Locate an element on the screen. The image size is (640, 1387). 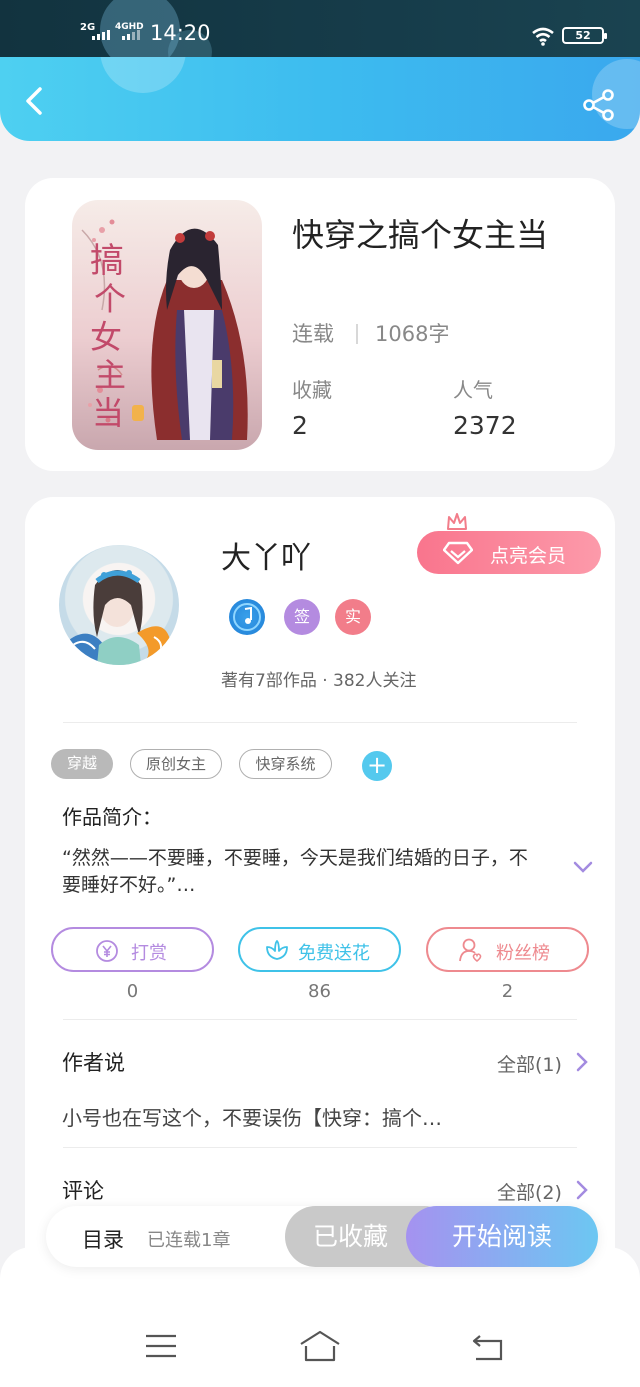
sim2-signal-icon is located at coordinates (131, 35).